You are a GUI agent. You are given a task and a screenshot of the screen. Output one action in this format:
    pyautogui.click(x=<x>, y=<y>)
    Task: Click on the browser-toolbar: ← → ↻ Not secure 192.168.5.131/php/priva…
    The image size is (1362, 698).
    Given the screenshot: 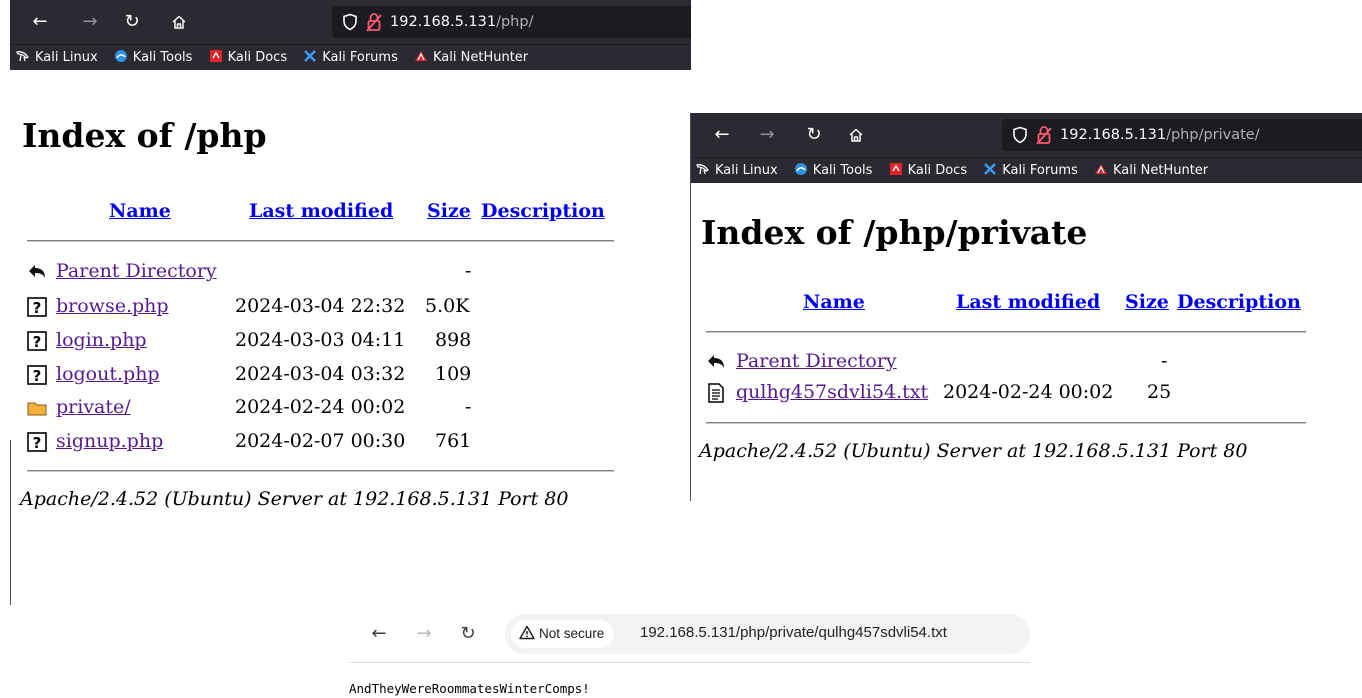 What is the action you would take?
    pyautogui.click(x=689, y=634)
    